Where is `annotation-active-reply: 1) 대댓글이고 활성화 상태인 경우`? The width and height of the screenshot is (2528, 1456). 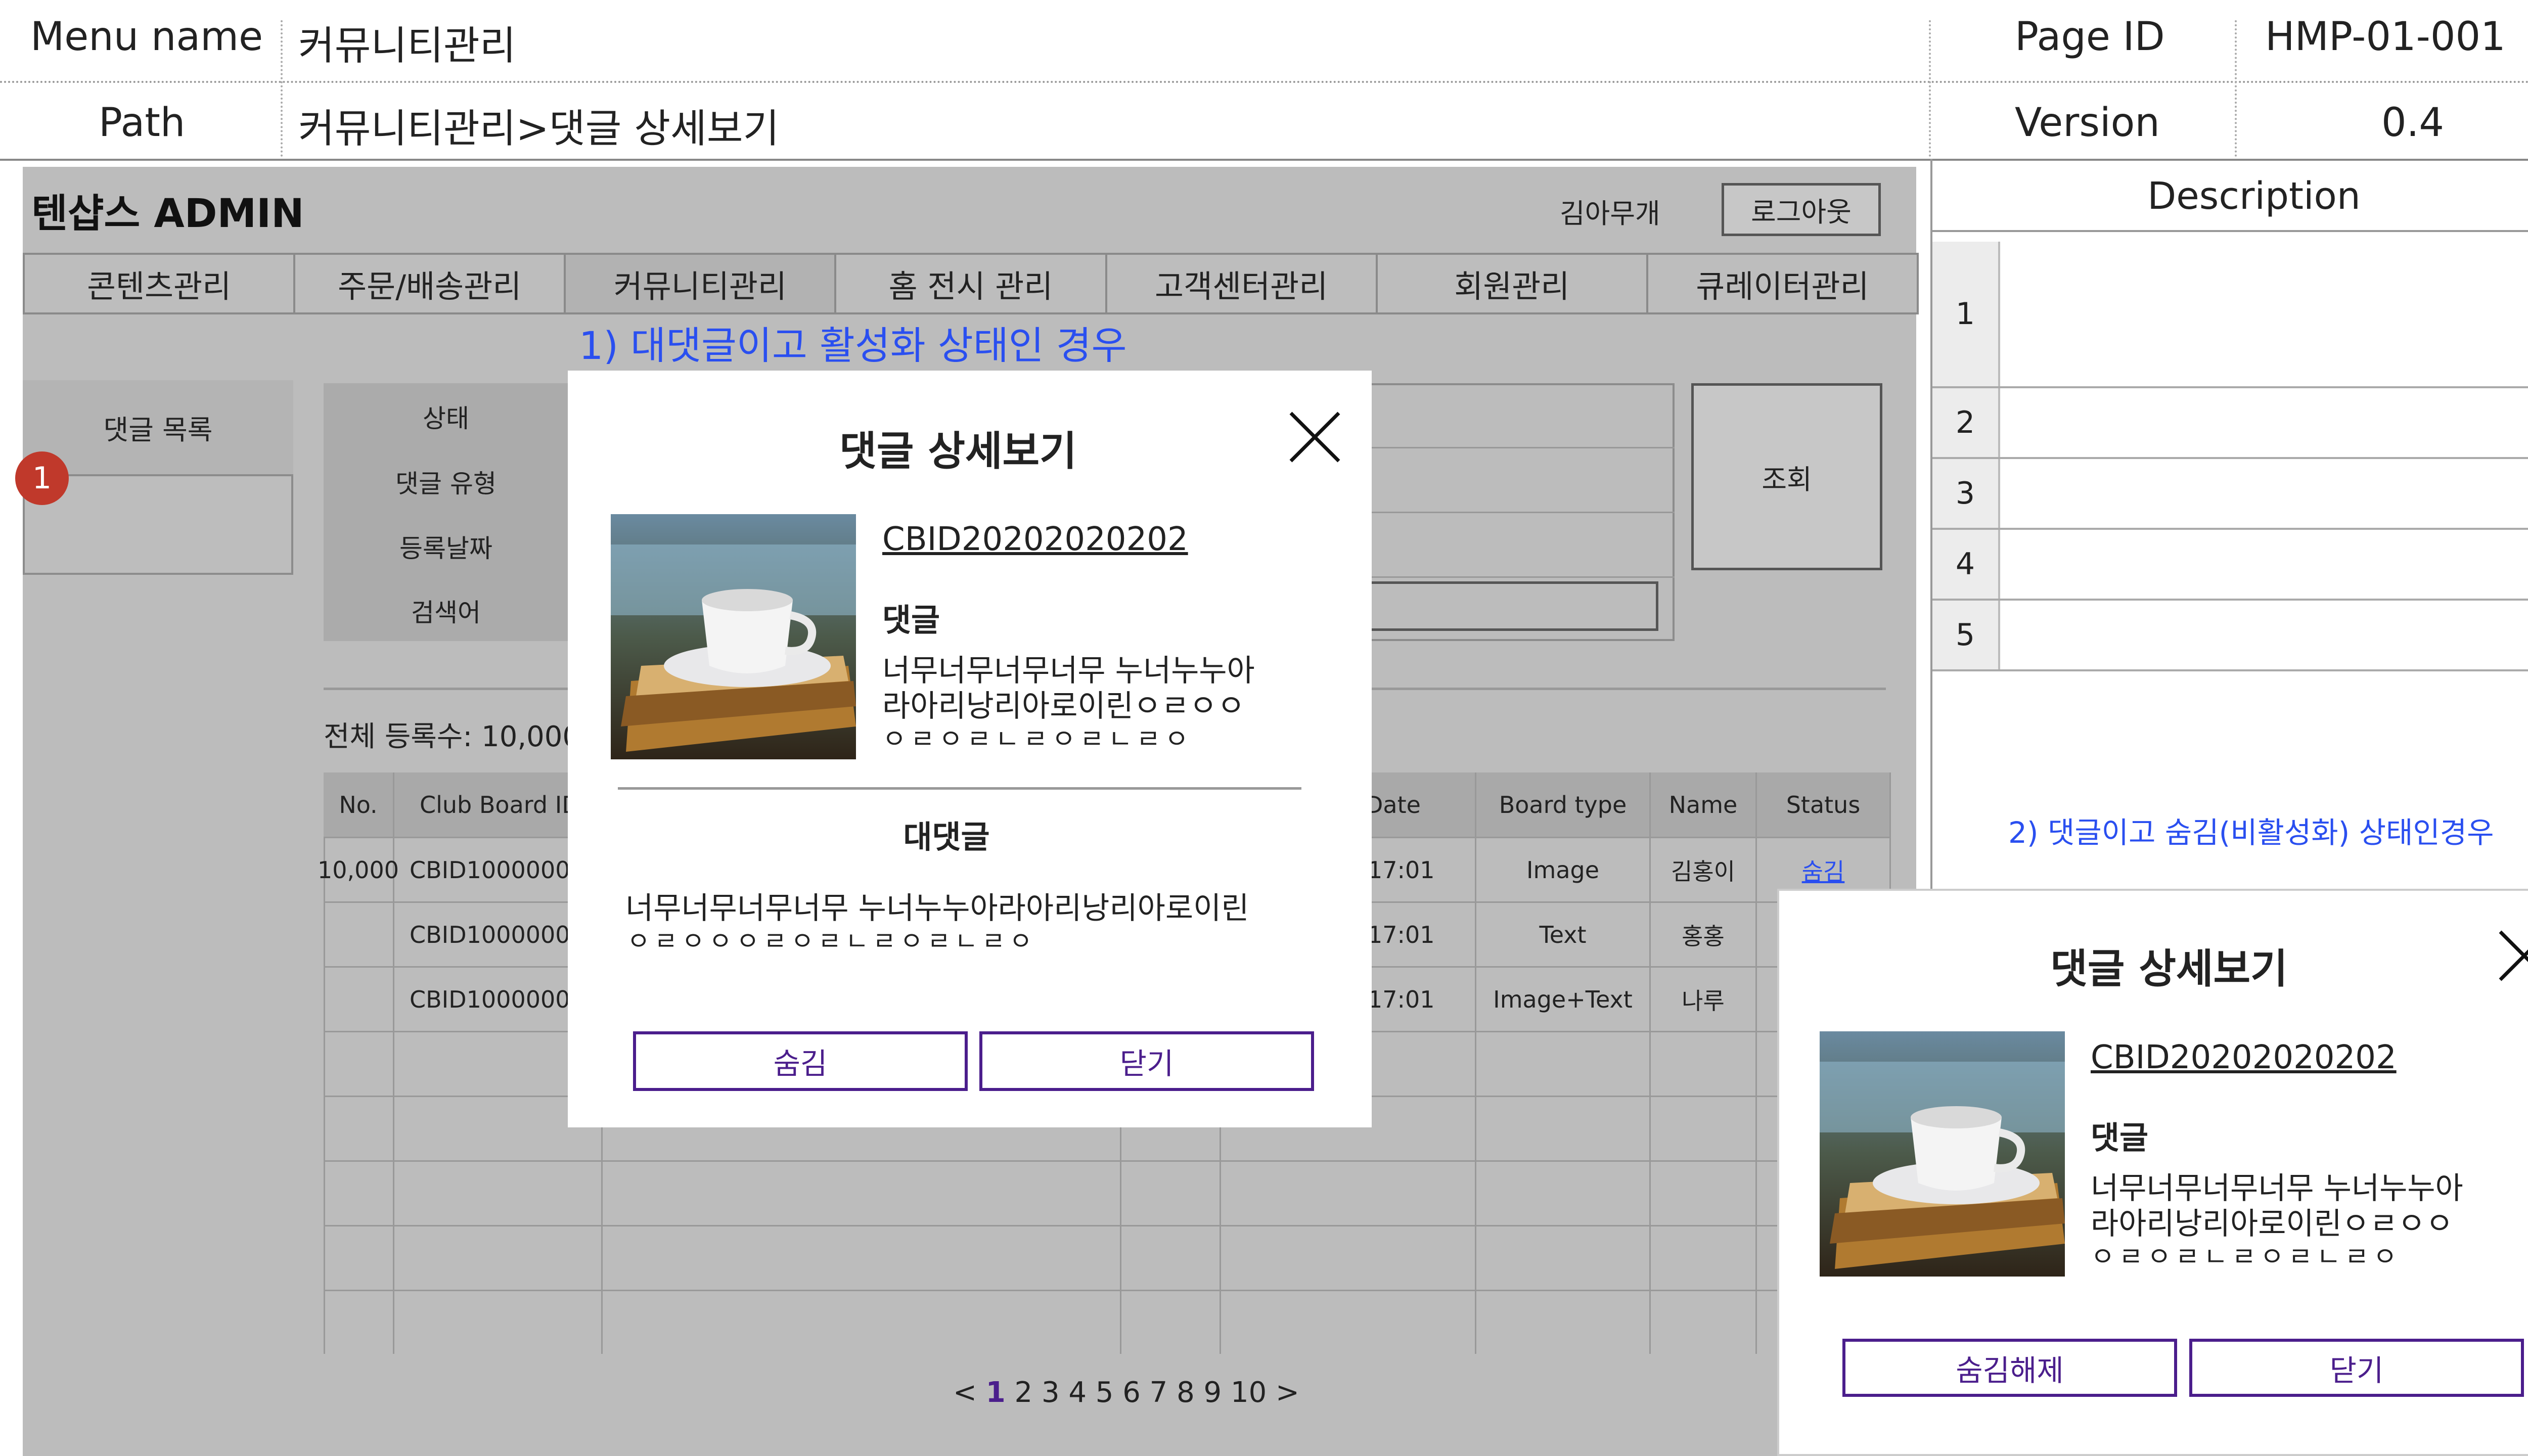 annotation-active-reply: 1) 대댓글이고 활성화 상태인 경우 is located at coordinates (853, 345).